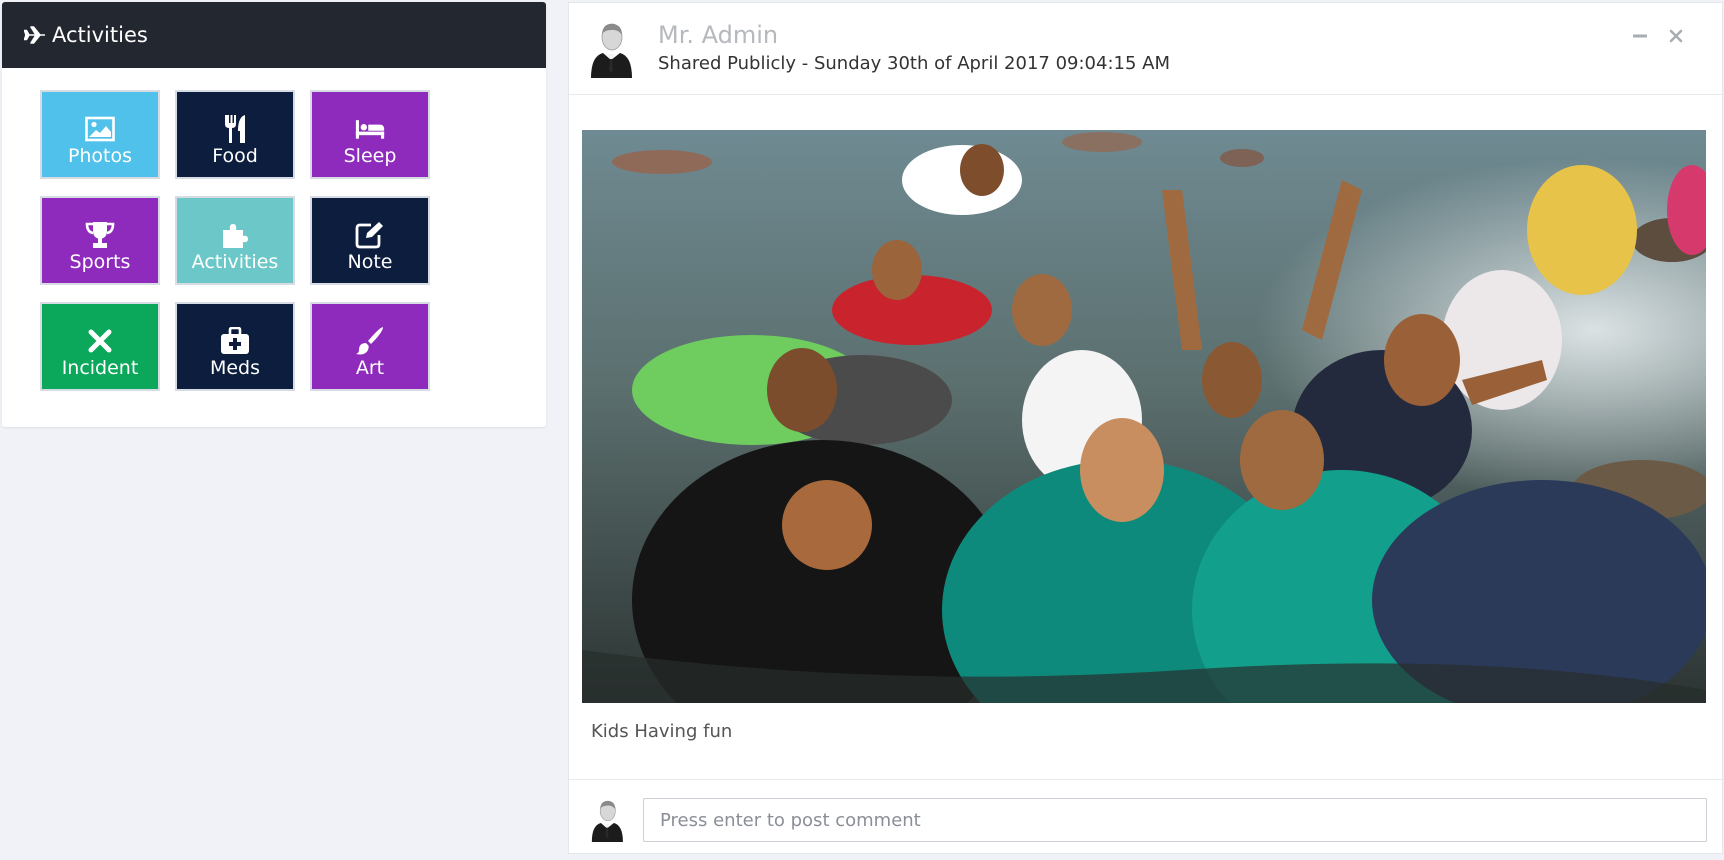 This screenshot has width=1724, height=860. What do you see at coordinates (100, 235) in the screenshot?
I see `trophy-icon` at bounding box center [100, 235].